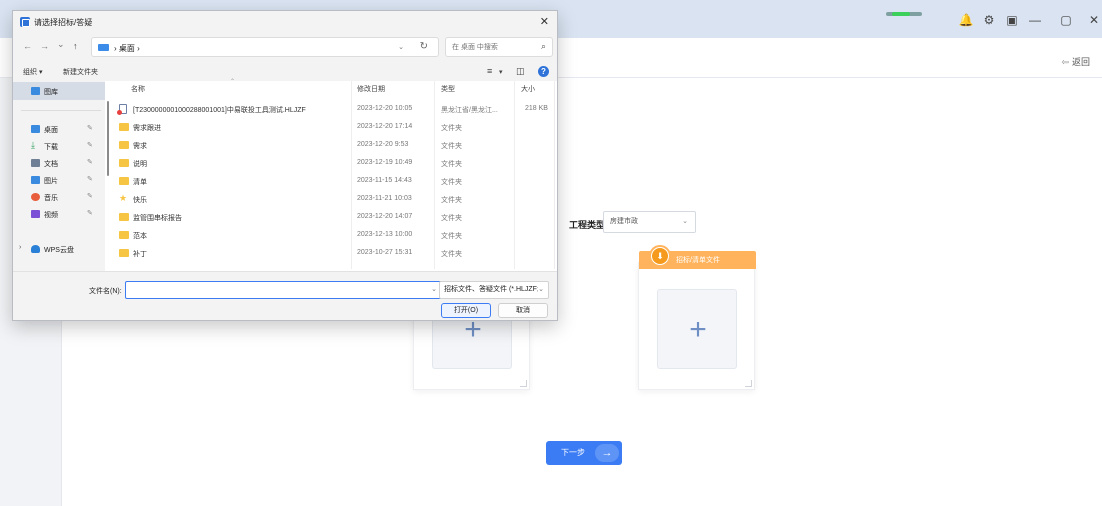 The height and width of the screenshot is (506, 1102). What do you see at coordinates (35, 91) in the screenshot?
I see `gallery-icon` at bounding box center [35, 91].